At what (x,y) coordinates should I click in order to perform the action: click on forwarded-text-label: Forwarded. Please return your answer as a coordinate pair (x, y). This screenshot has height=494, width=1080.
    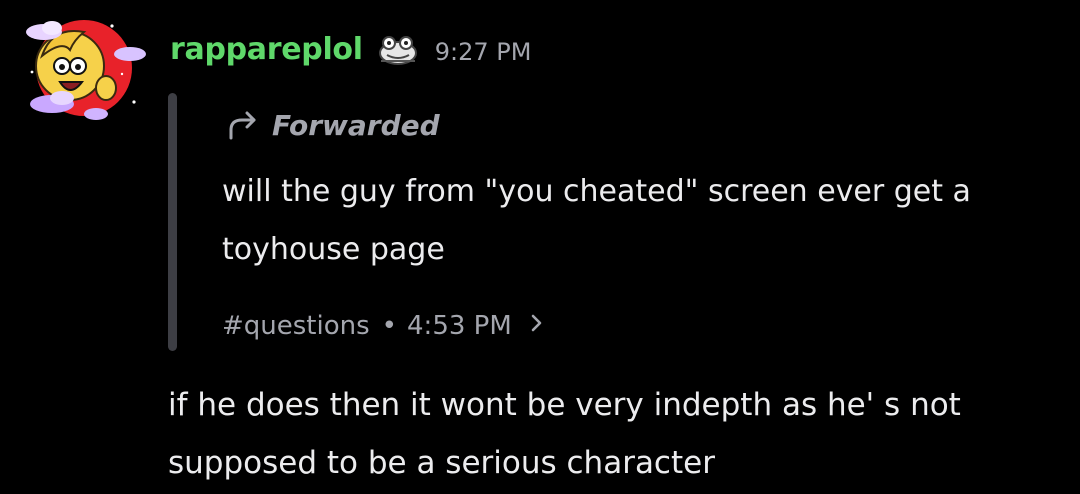
    Looking at the image, I should click on (356, 125).